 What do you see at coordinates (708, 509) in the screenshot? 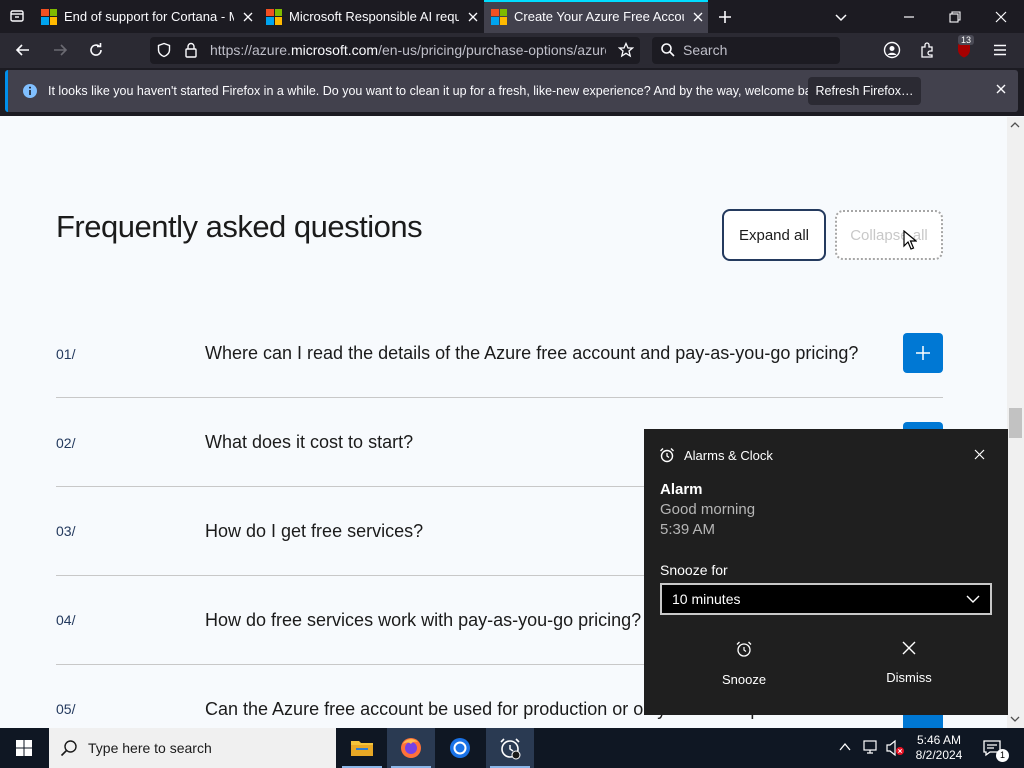
I see `alarm-subtitle: Good morning` at bounding box center [708, 509].